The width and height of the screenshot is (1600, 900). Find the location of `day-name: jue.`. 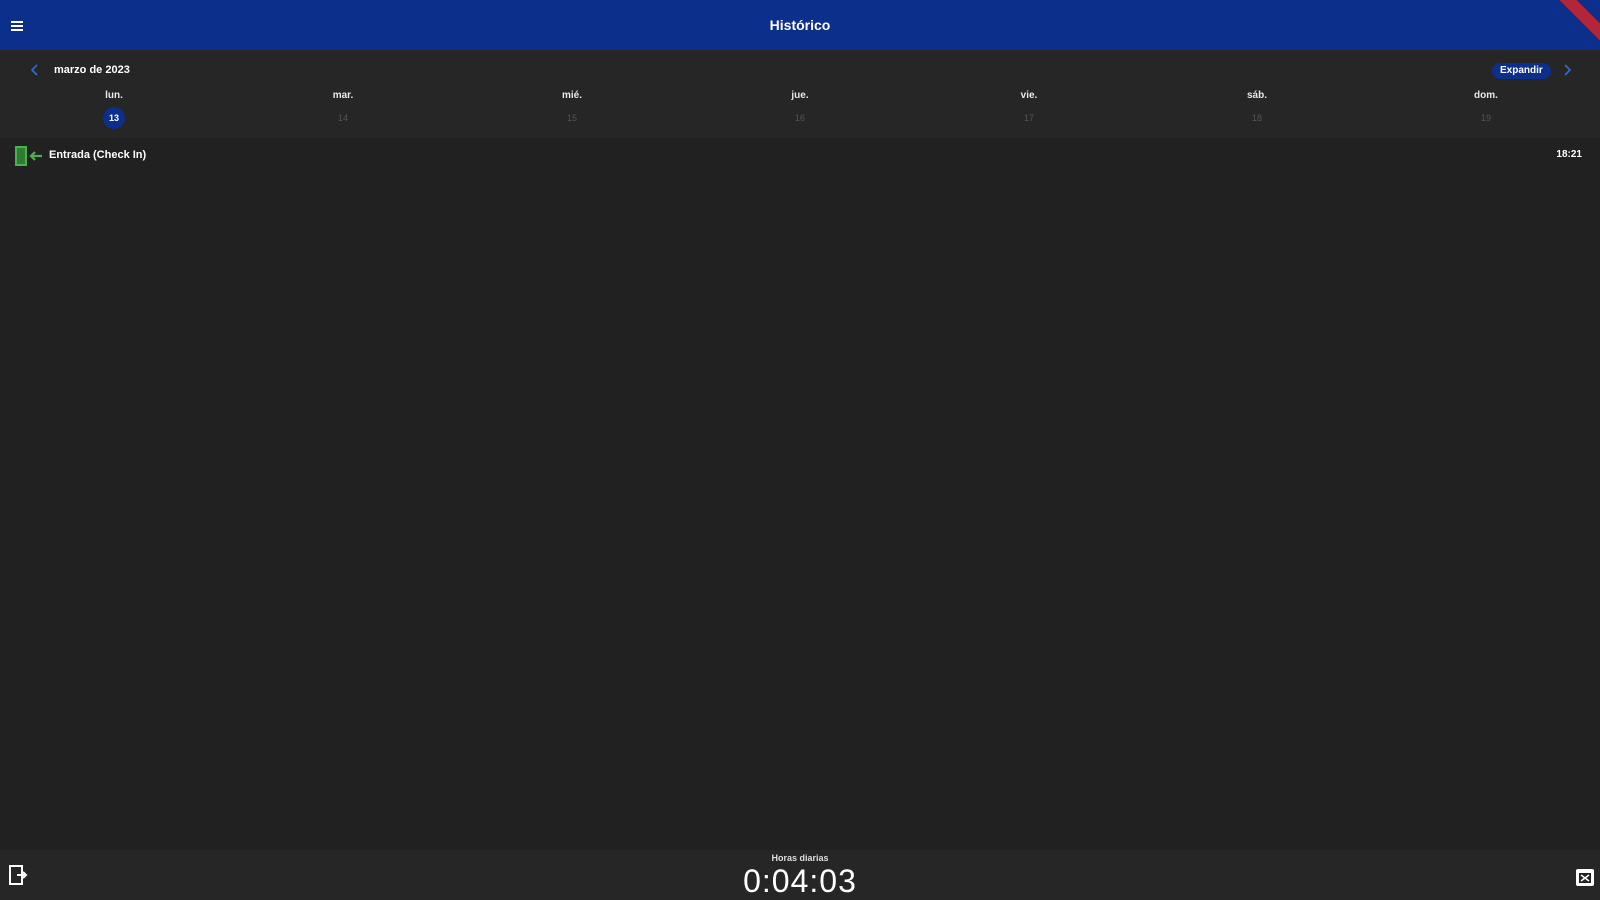

day-name: jue. is located at coordinates (800, 95).